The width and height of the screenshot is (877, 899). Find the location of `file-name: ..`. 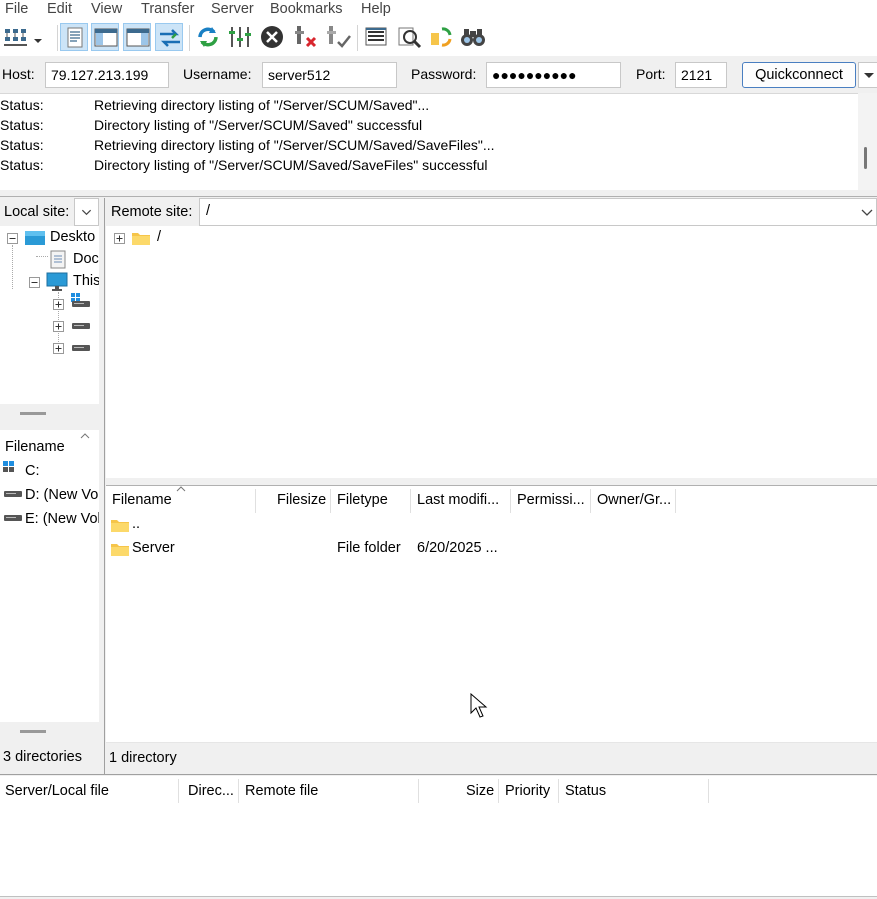

file-name: .. is located at coordinates (136, 524).